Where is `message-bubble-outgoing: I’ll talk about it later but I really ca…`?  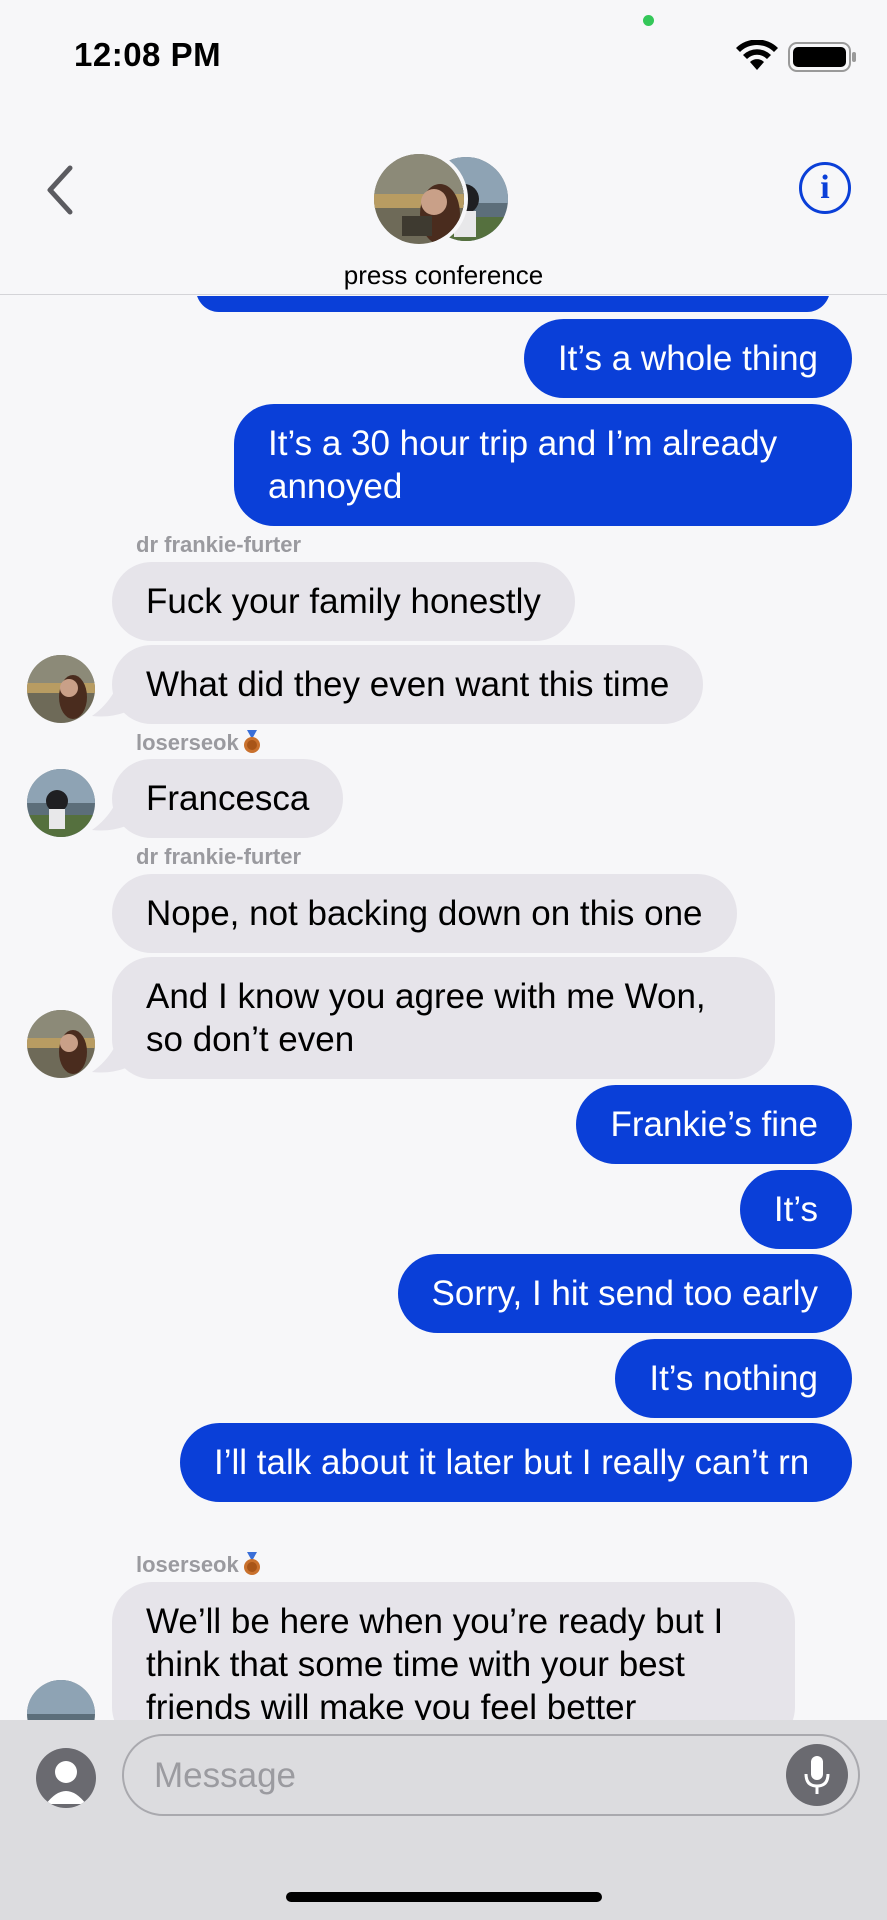
message-bubble-outgoing: I’ll talk about it later but I really ca… is located at coordinates (516, 1462).